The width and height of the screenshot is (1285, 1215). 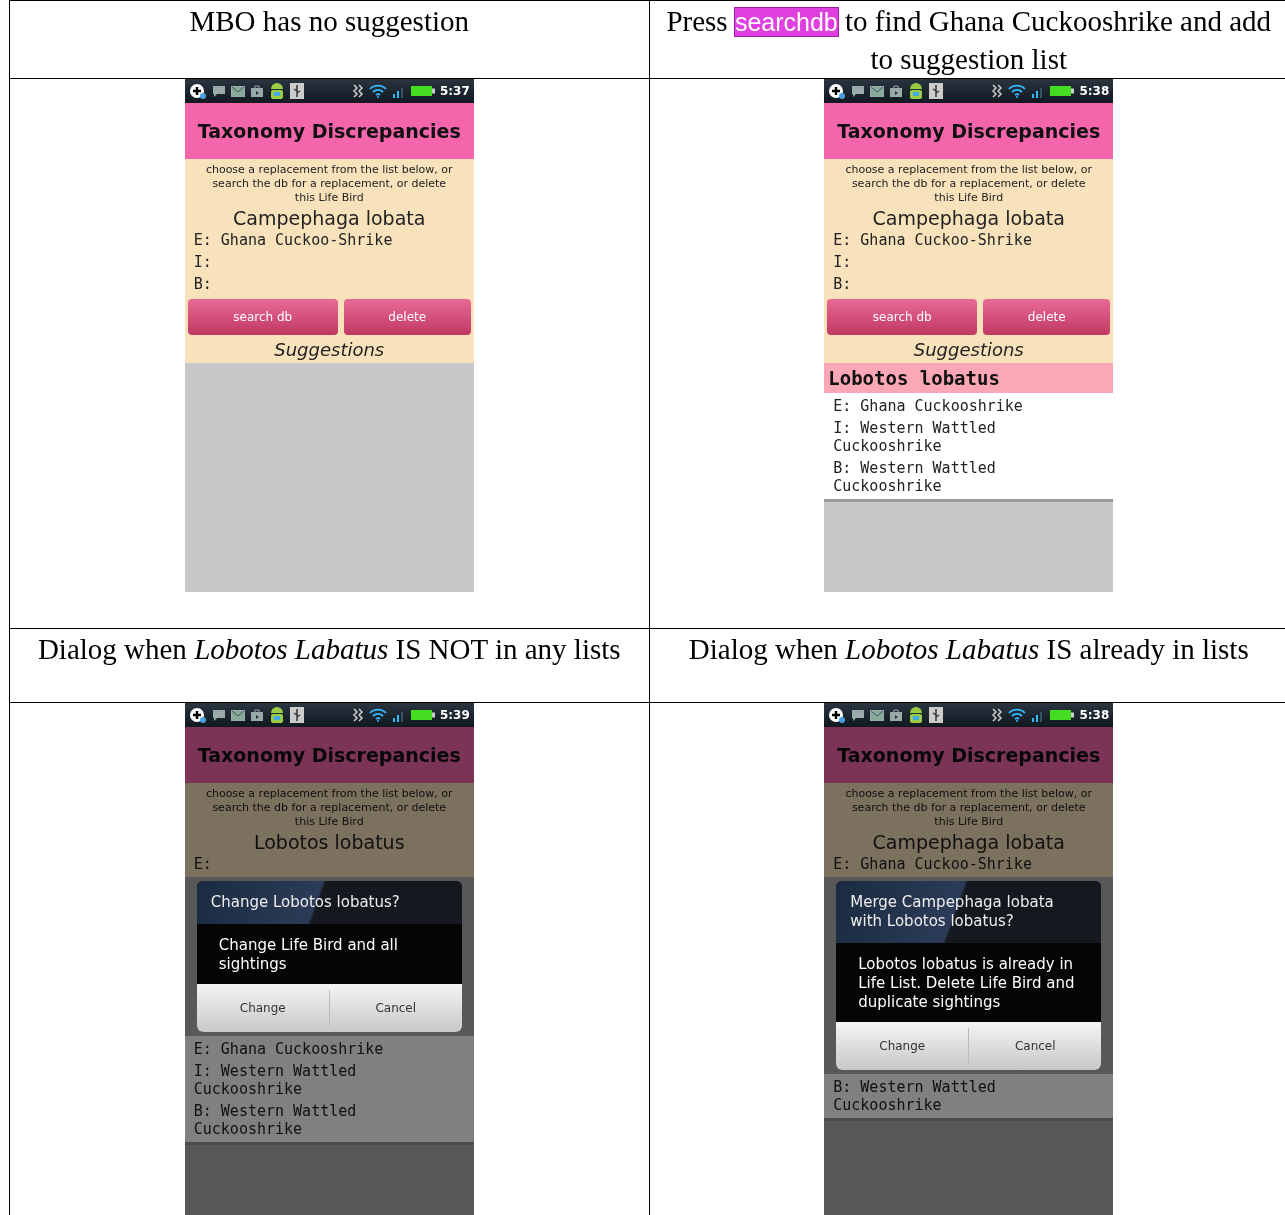 I want to click on dialog-title: Merge Campephaga lobata with Lobotos lobatus?, so click(x=969, y=912).